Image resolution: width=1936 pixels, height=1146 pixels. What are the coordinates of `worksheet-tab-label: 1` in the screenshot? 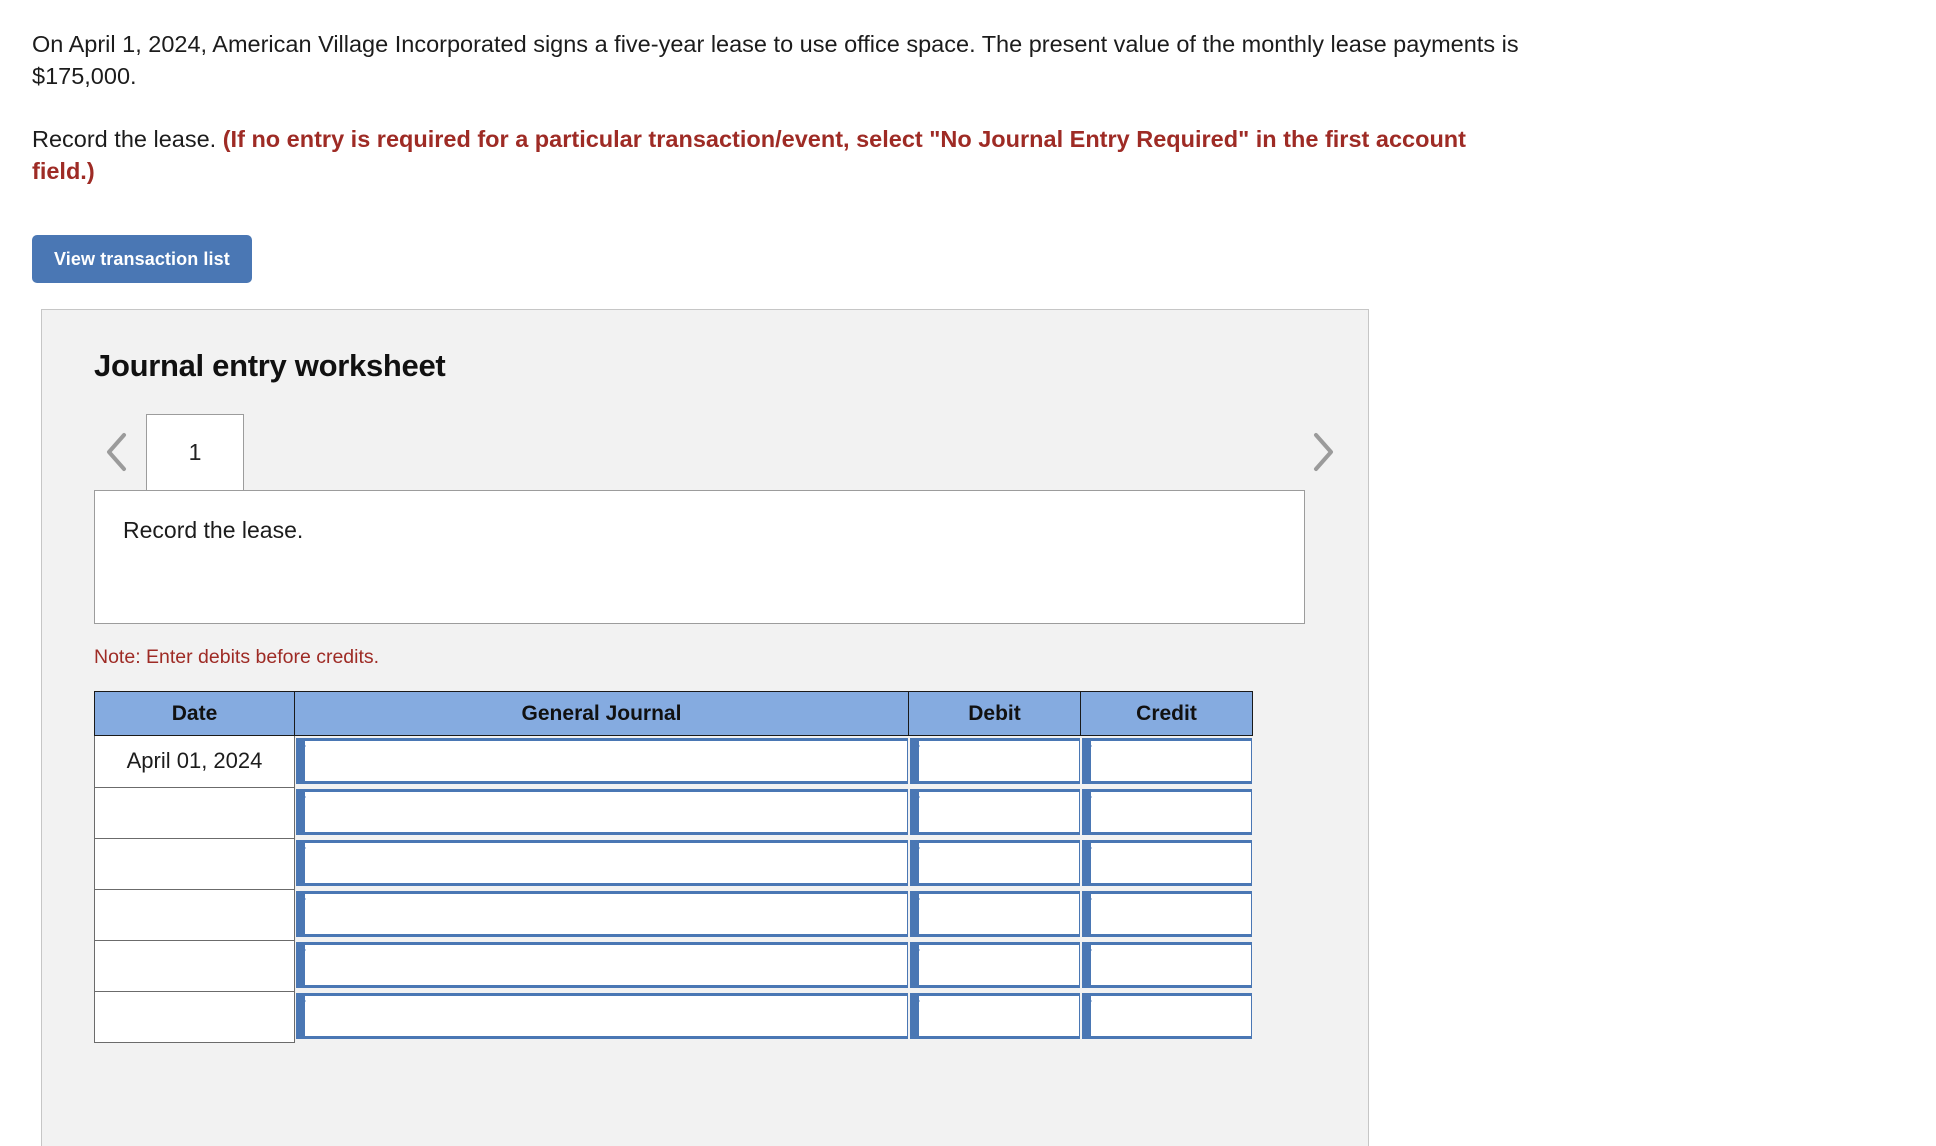 It's located at (195, 452).